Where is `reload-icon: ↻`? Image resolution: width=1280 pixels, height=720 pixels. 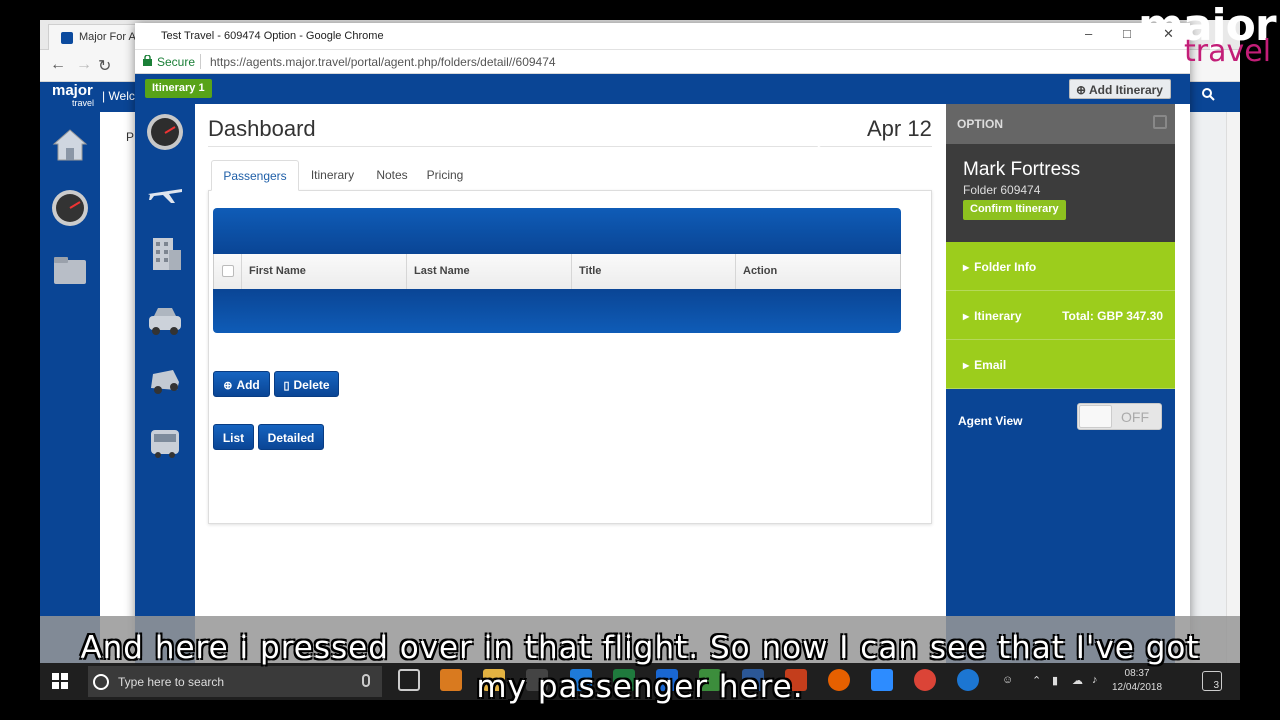
reload-icon: ↻ is located at coordinates (104, 66).